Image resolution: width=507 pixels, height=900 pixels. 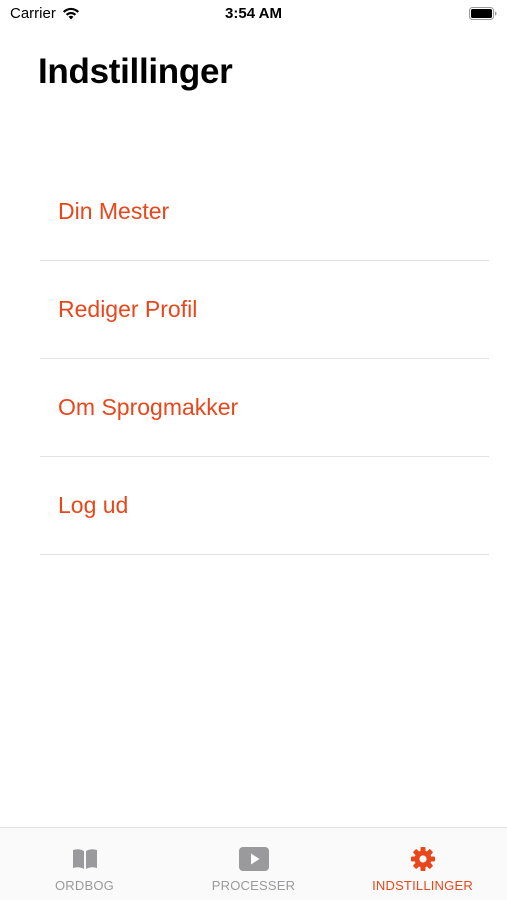 What do you see at coordinates (148, 407) in the screenshot?
I see `settings-item-label: Om Sprogmakker` at bounding box center [148, 407].